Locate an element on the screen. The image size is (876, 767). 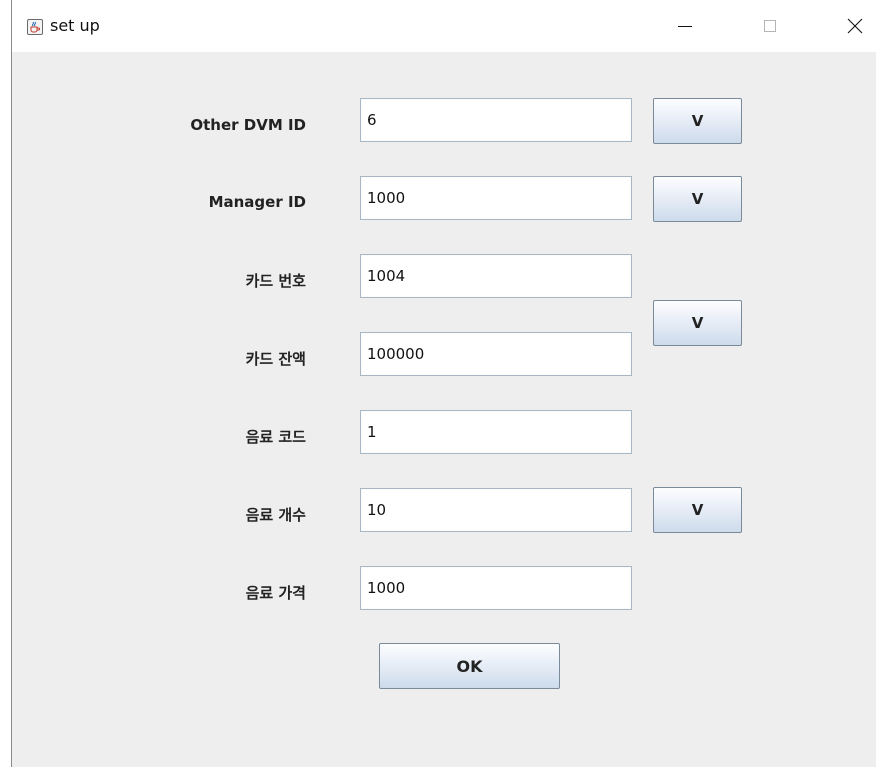
card-number-label: 카드 번호 is located at coordinates (275, 281).